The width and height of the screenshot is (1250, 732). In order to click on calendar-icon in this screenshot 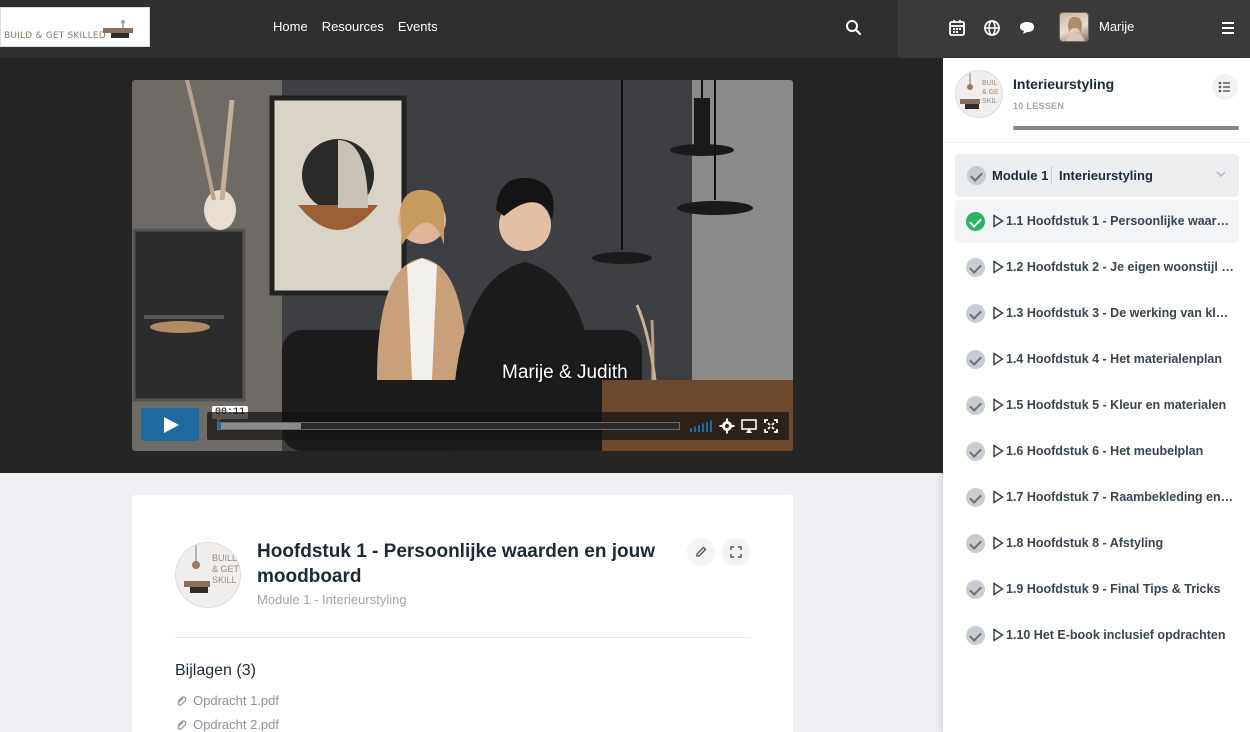, I will do `click(957, 28)`.